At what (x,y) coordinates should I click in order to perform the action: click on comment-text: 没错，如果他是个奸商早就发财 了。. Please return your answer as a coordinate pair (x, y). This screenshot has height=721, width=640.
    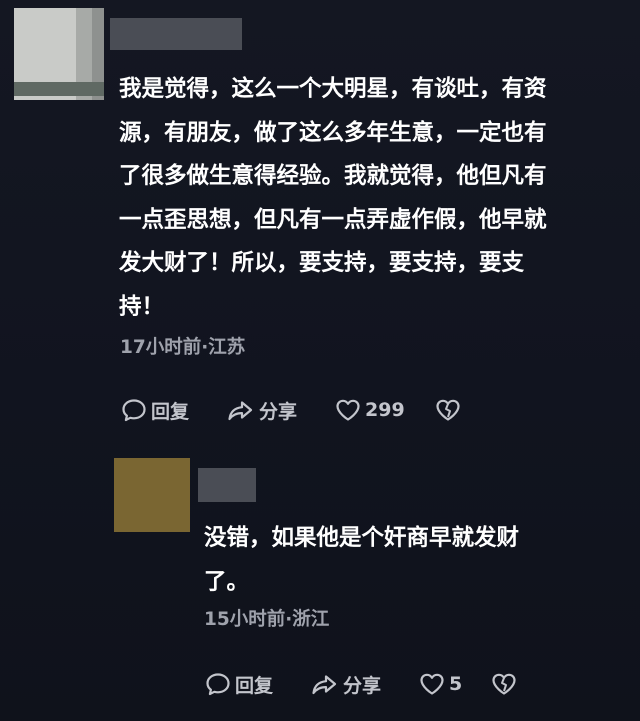
    Looking at the image, I should click on (362, 560).